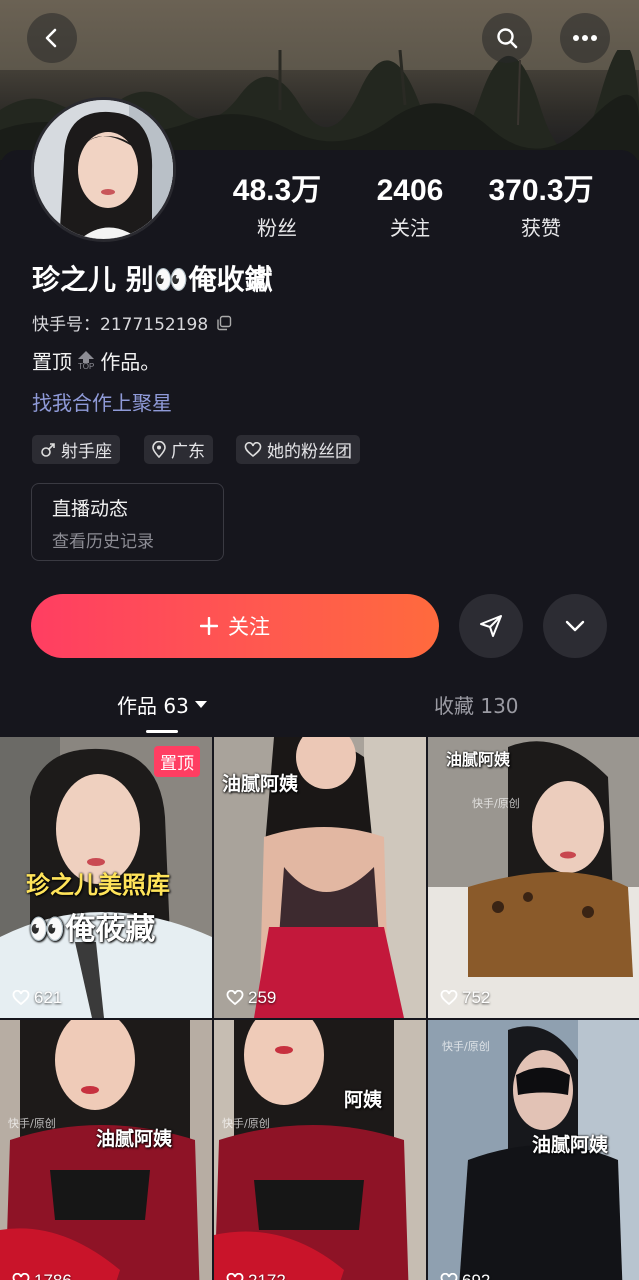 The height and width of the screenshot is (1280, 639). What do you see at coordinates (267, 1275) in the screenshot?
I see `likes-count: 2172` at bounding box center [267, 1275].